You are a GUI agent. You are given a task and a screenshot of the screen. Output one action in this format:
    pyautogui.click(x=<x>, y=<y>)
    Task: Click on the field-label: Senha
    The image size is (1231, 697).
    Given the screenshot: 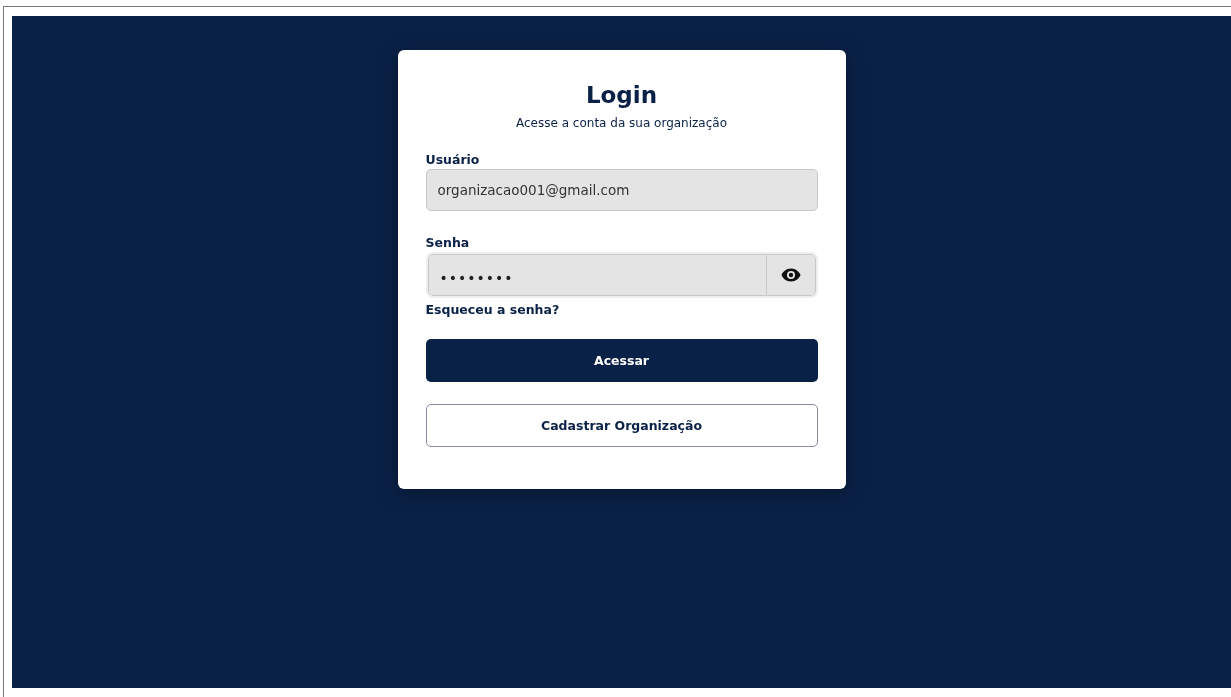 What is the action you would take?
    pyautogui.click(x=448, y=242)
    